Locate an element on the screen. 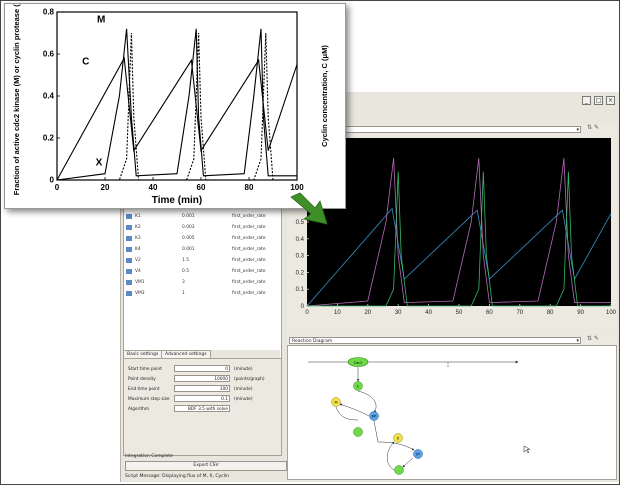 The height and width of the screenshot is (485, 620). diagram-toolbar: Reaction Diagram ▾ ⇅ ✎ is located at coordinates (452, 340).